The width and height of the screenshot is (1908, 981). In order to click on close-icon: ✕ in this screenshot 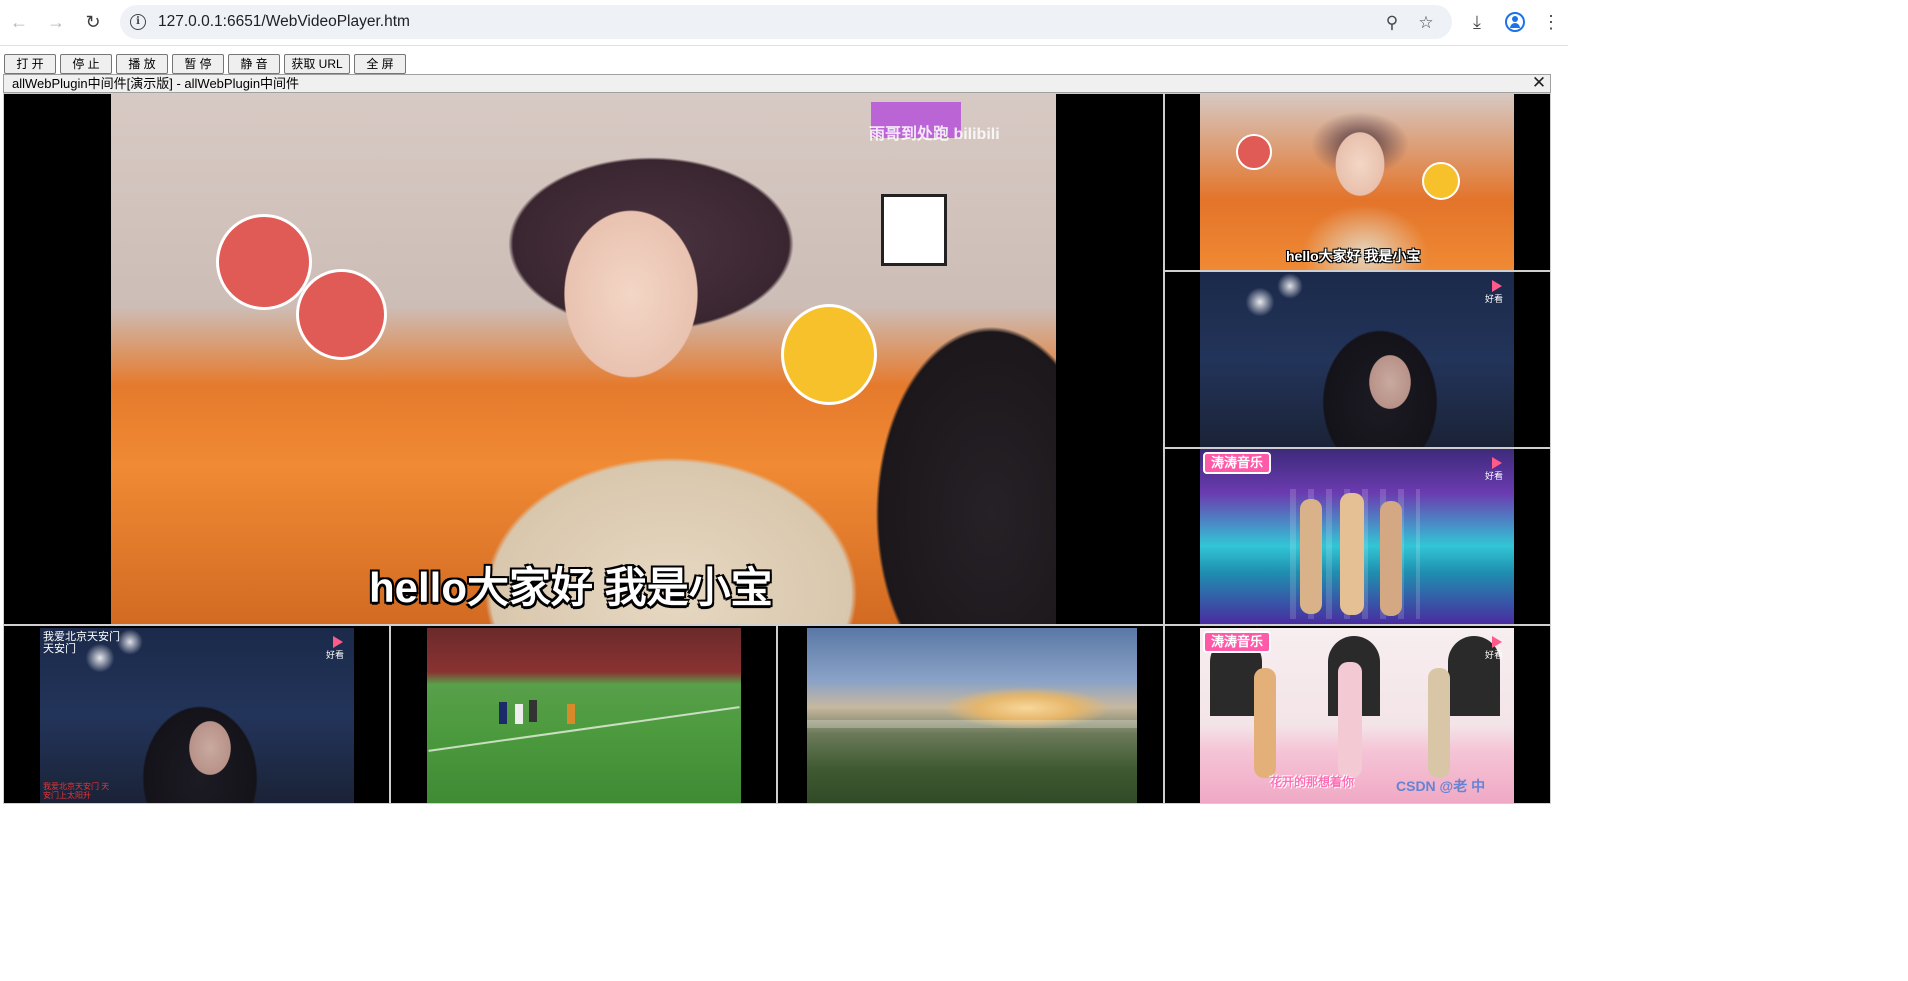, I will do `click(1539, 83)`.